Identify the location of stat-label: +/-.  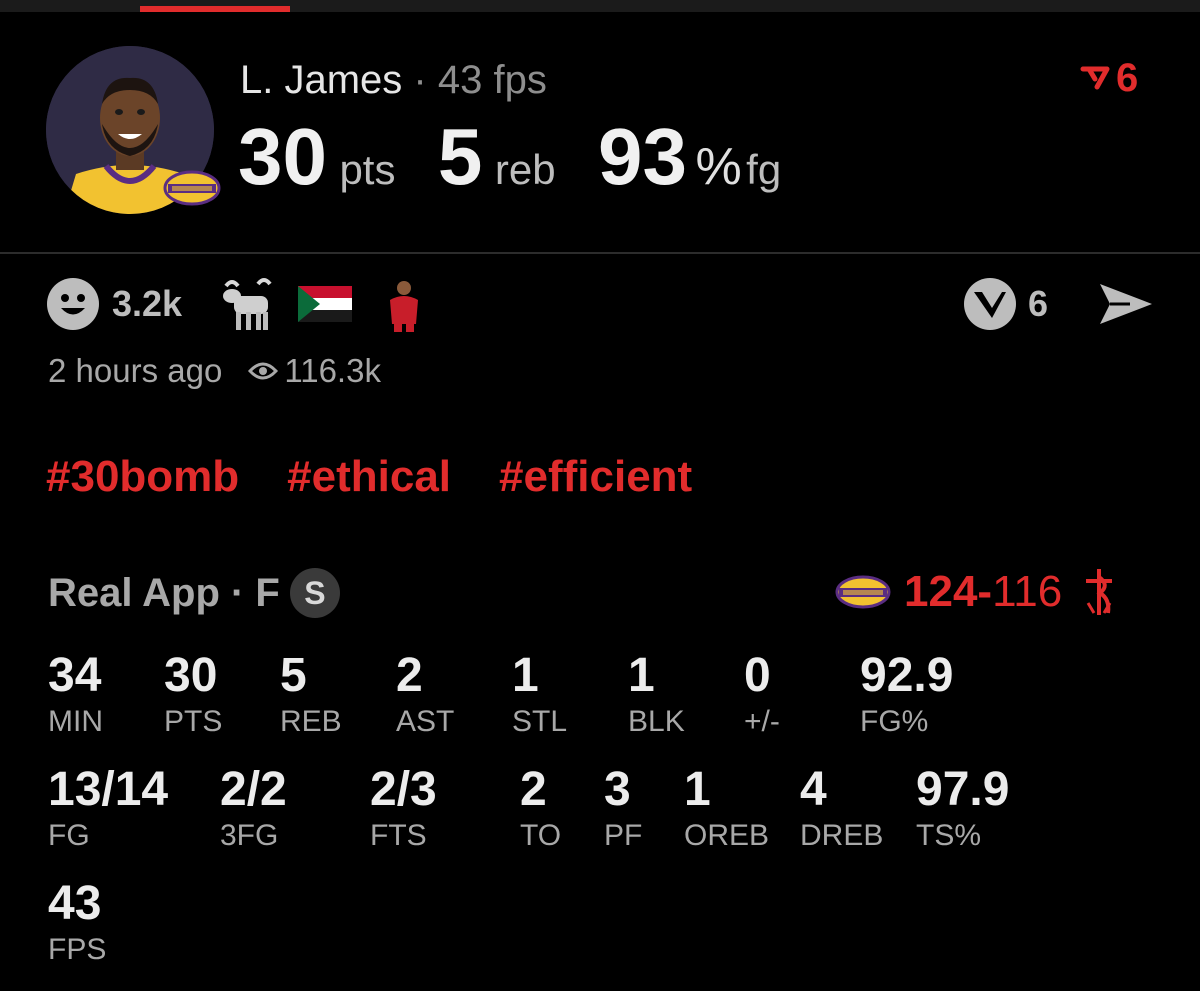
(762, 721).